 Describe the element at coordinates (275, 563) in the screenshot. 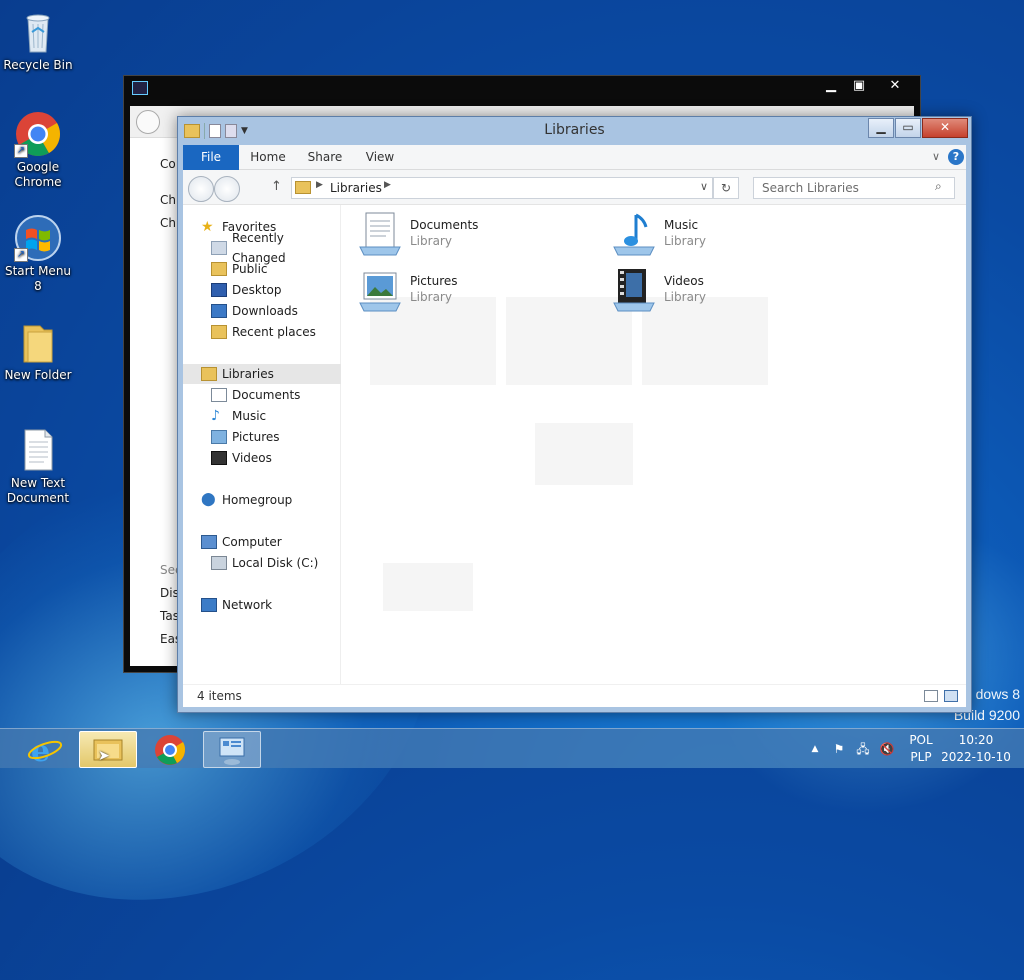

I see `nav-label: Local Disk (C:)` at that location.